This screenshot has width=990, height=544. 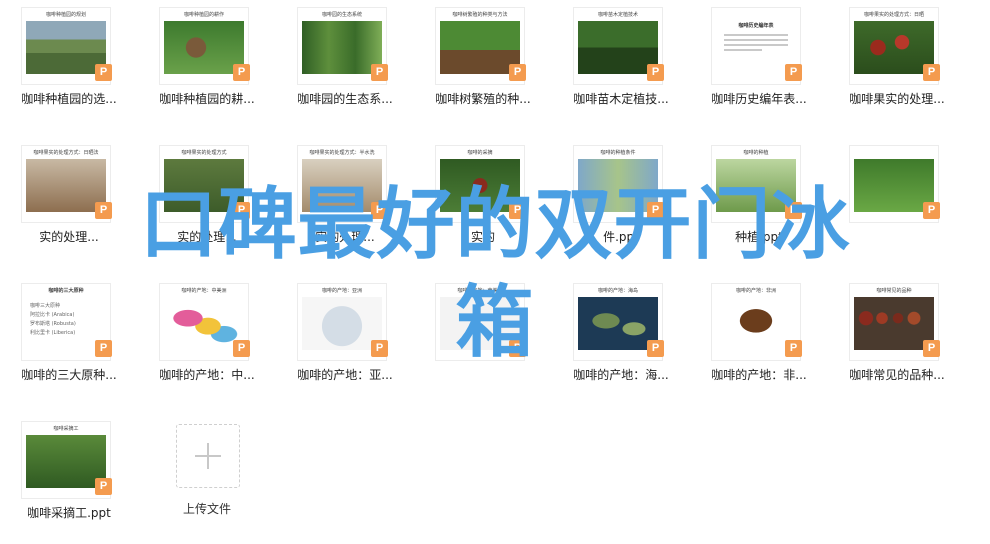 I want to click on plus-icon, so click(x=208, y=456).